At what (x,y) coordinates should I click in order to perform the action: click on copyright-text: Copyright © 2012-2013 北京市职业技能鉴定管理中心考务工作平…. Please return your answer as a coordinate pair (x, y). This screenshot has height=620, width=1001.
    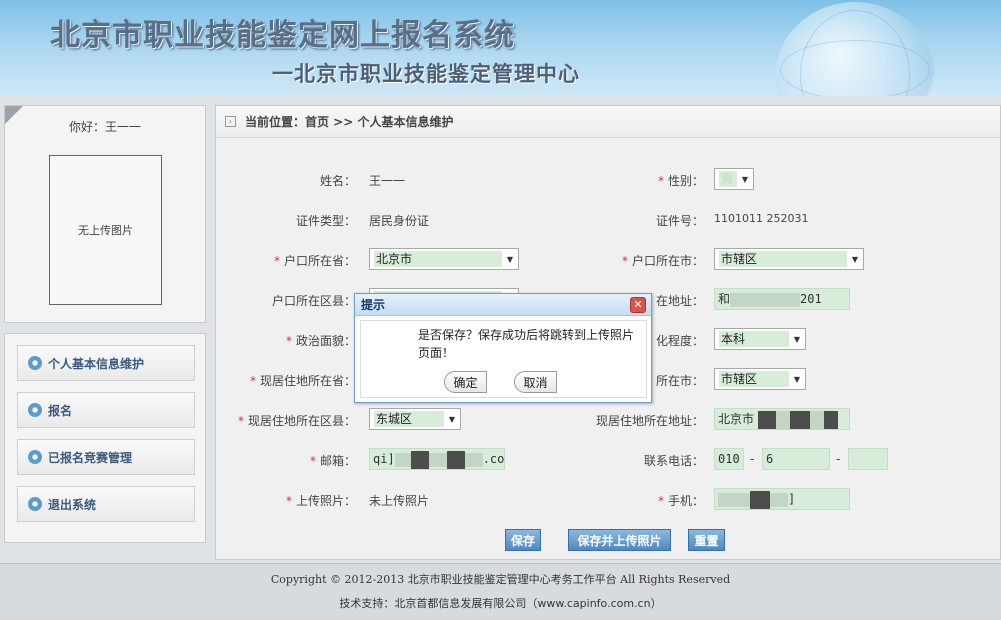
    Looking at the image, I should click on (500, 579).